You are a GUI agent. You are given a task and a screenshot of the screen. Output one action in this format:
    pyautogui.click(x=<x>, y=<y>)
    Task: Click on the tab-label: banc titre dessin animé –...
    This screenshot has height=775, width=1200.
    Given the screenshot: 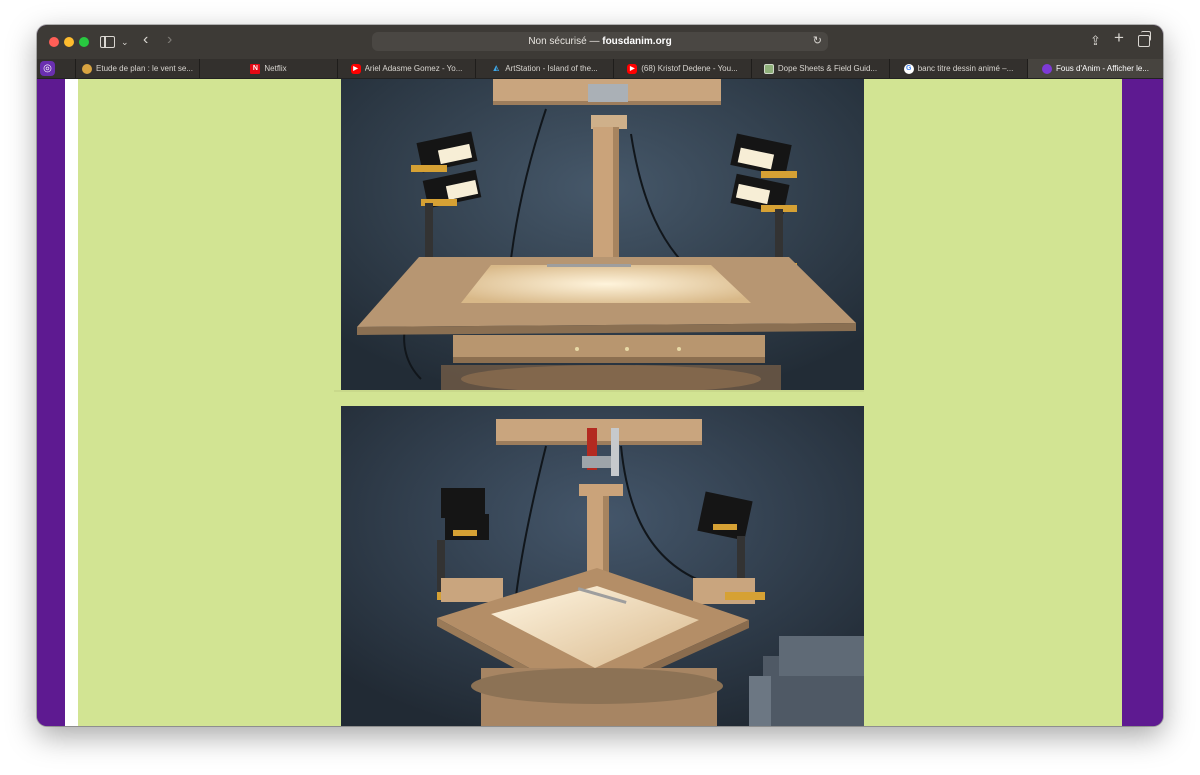 What is the action you would take?
    pyautogui.click(x=965, y=68)
    